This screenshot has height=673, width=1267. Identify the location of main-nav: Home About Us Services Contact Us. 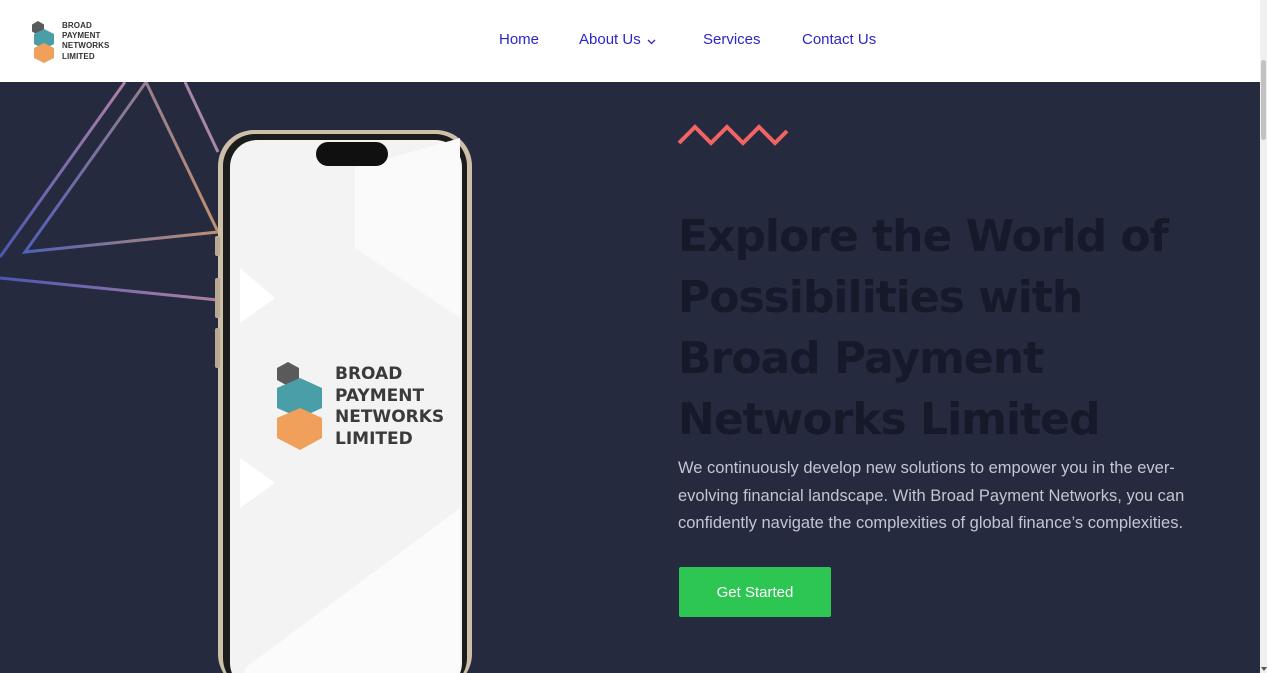
(630, 41).